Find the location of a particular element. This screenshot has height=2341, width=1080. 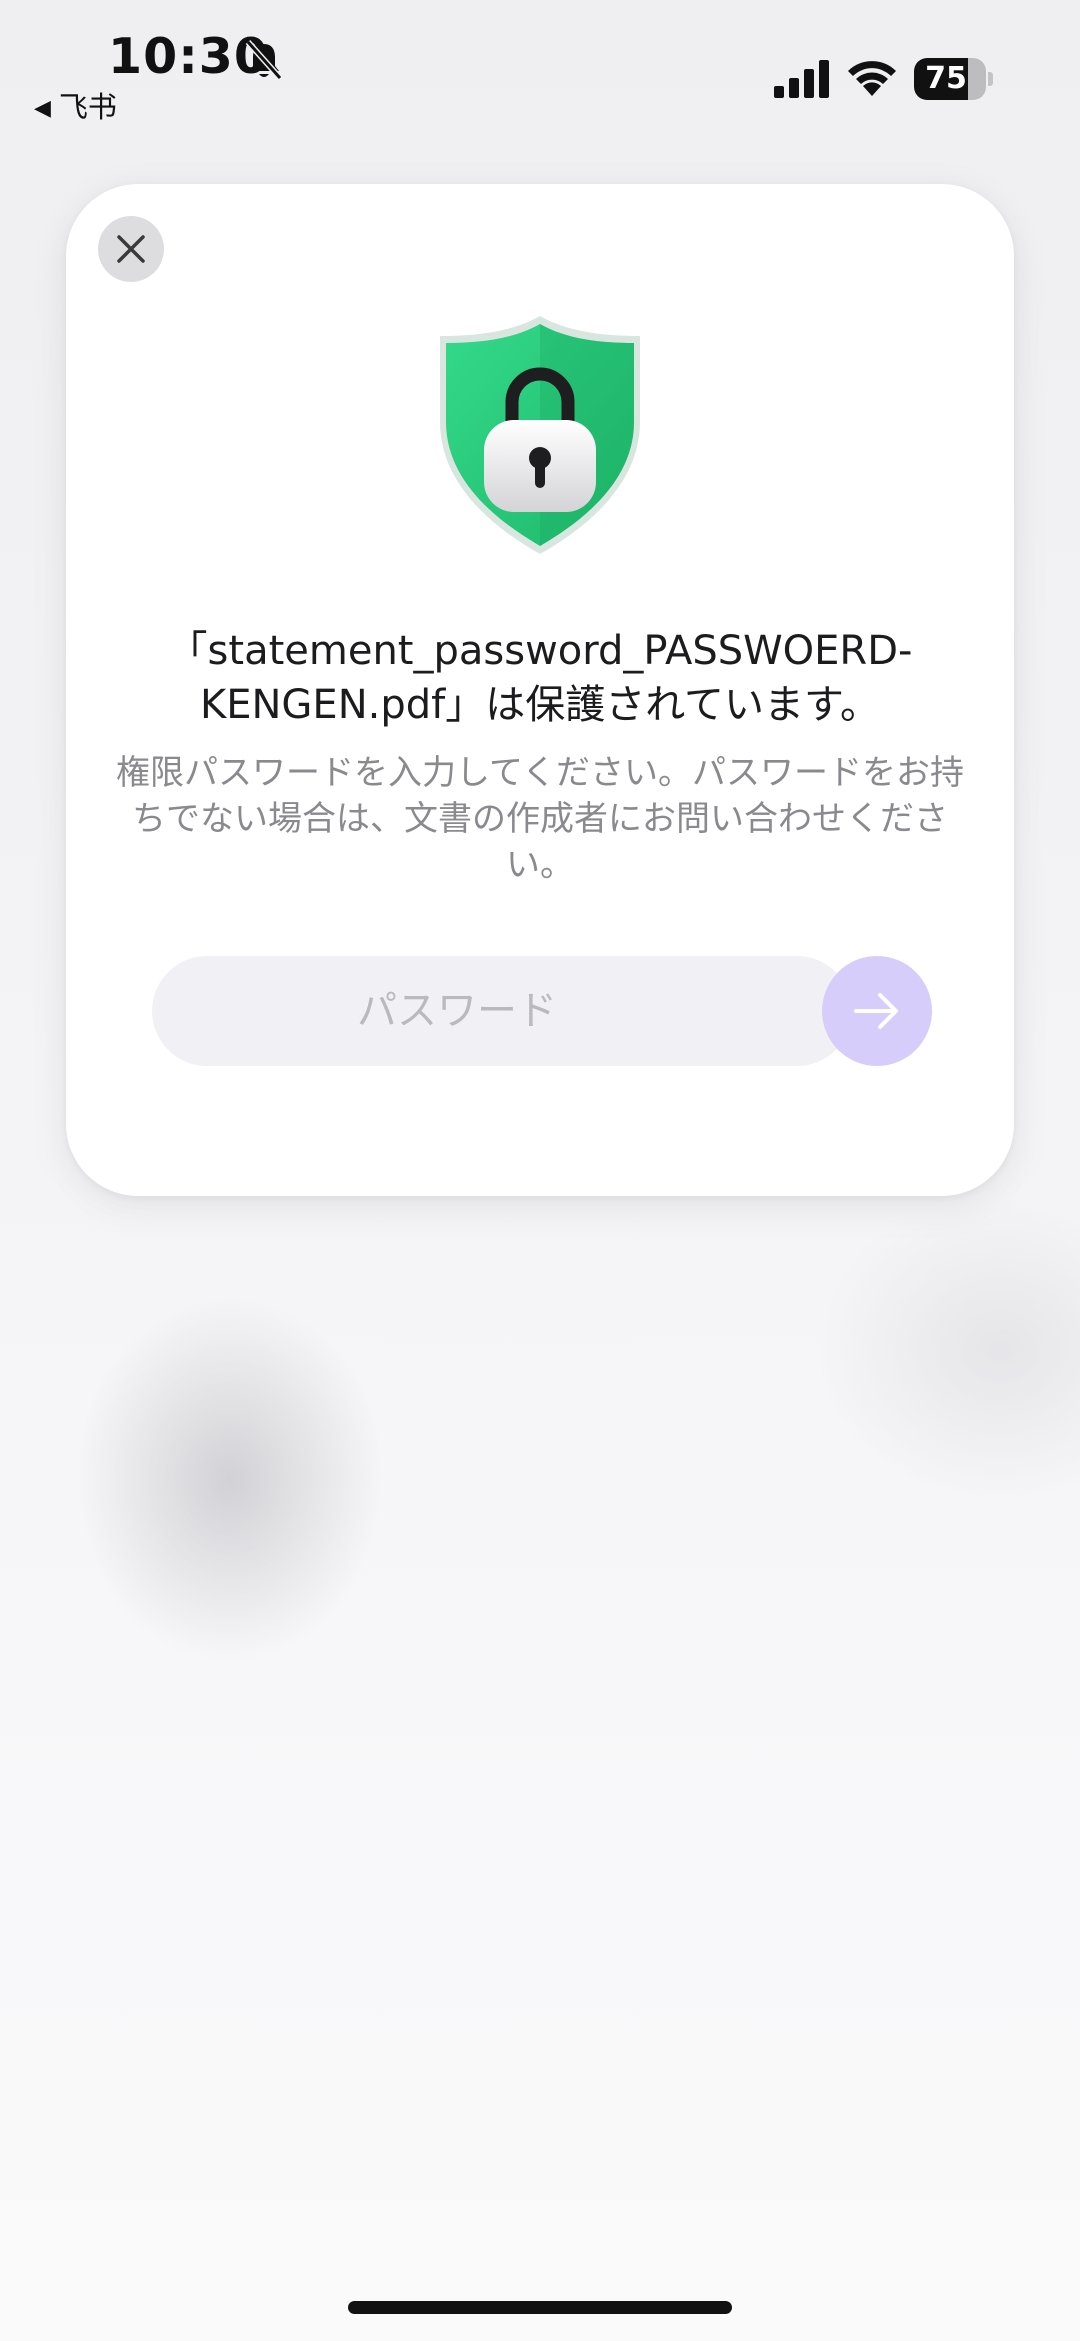

wifi-icon is located at coordinates (872, 78).